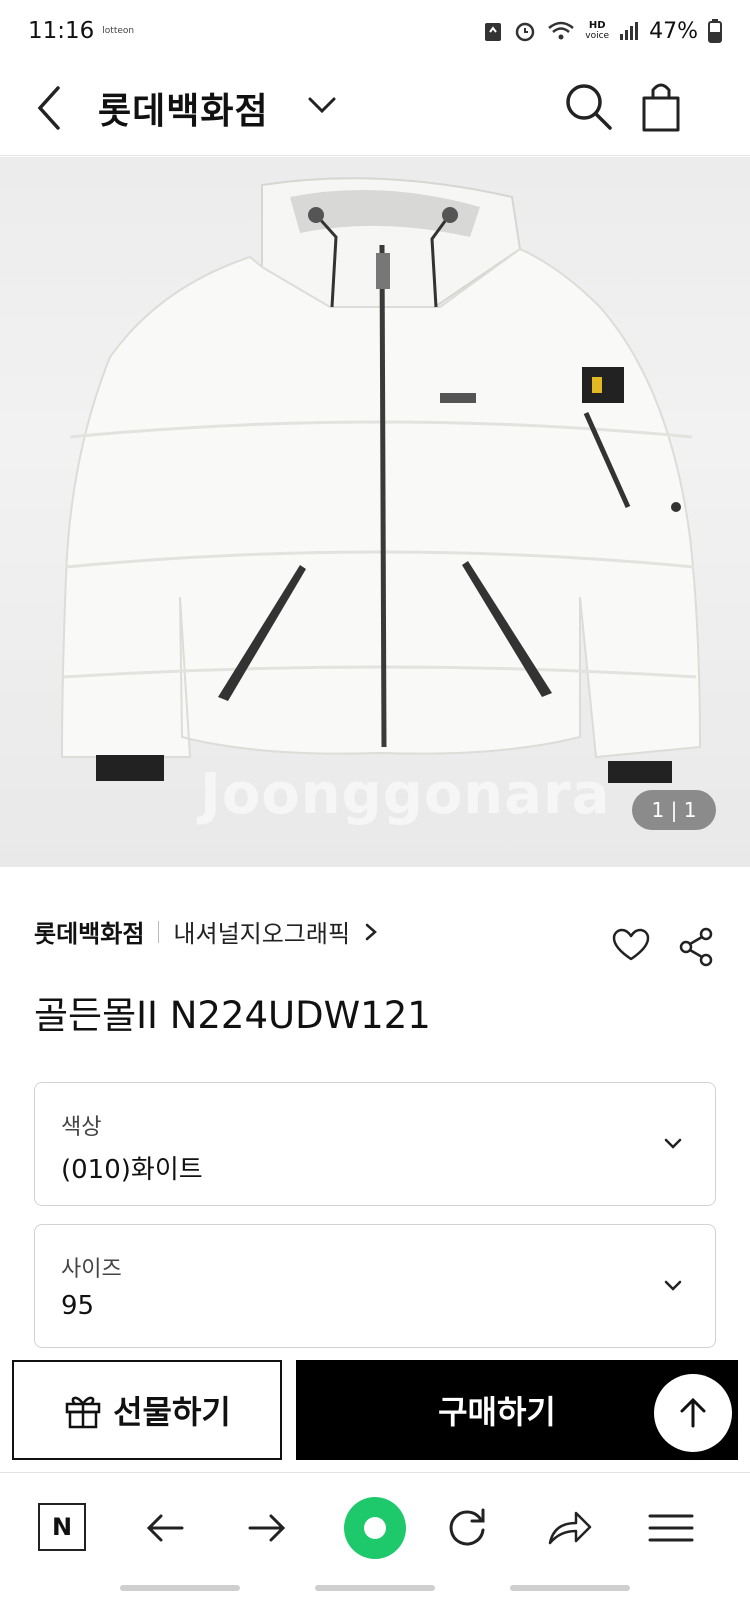 This screenshot has width=750, height=1609. I want to click on naver-green-dot-button, so click(375, 1528).